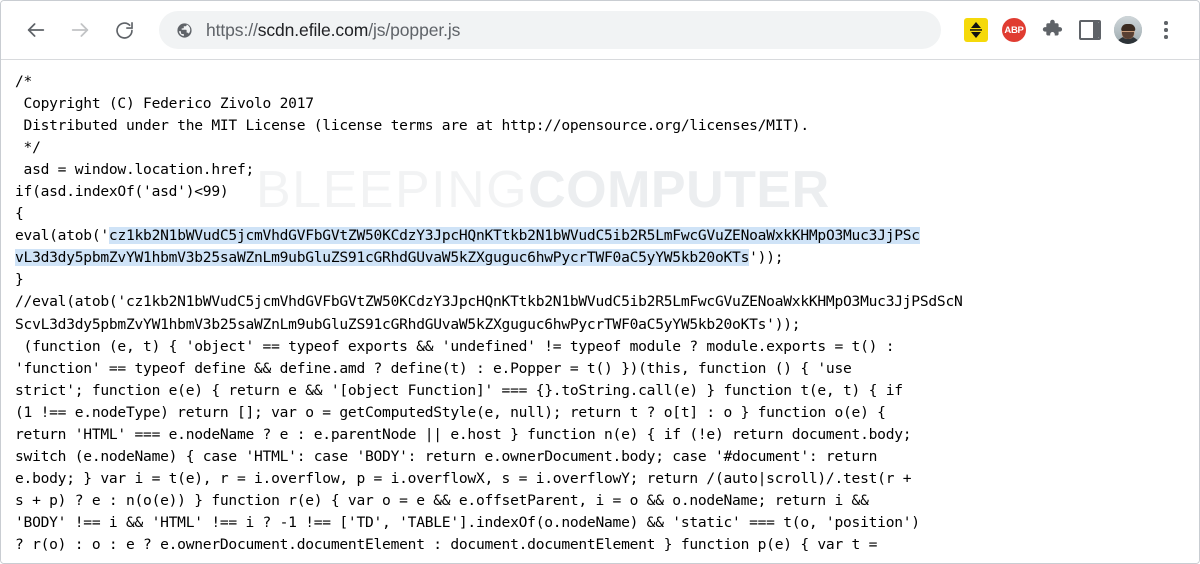  I want to click on reload-button, so click(124, 30).